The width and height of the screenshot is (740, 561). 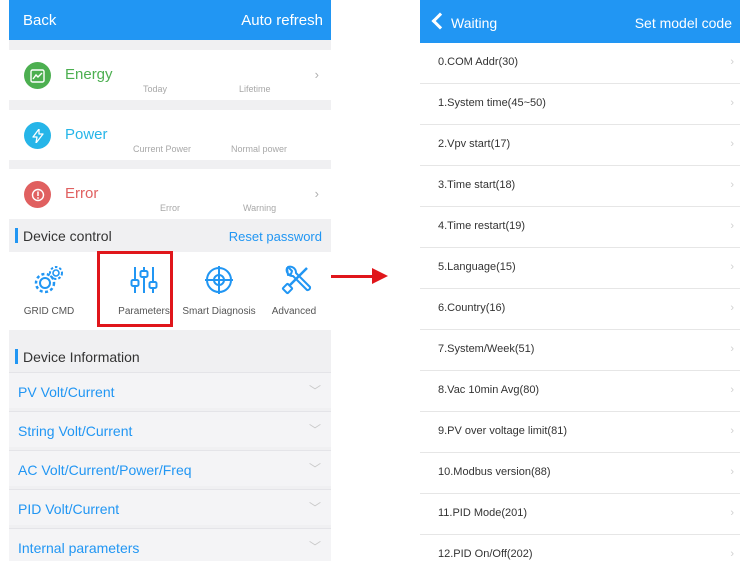 What do you see at coordinates (352, 276) in the screenshot?
I see `arrow-shaft` at bounding box center [352, 276].